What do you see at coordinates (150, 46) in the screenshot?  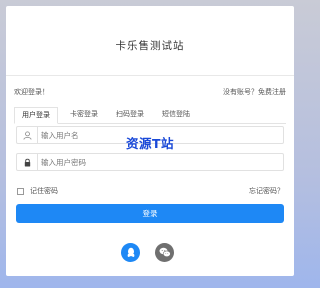 I see `site-title: 卡乐售测试站` at bounding box center [150, 46].